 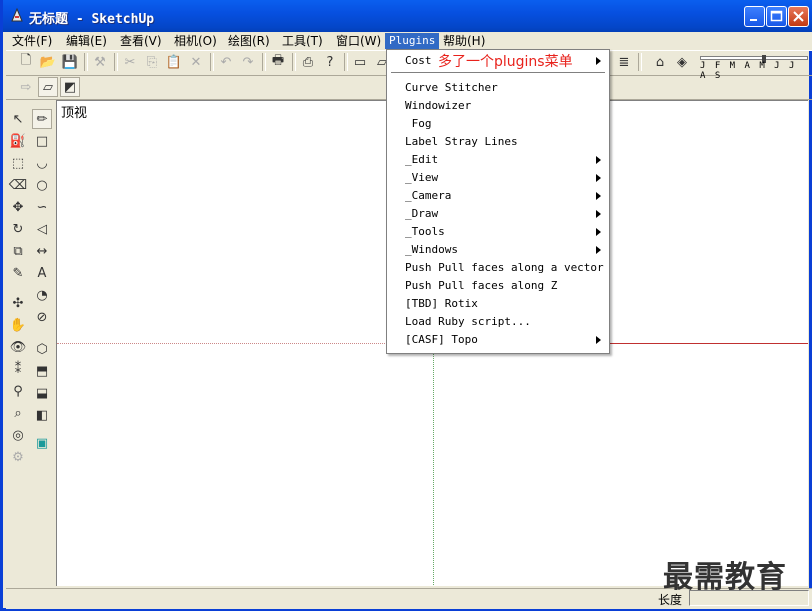 I want to click on menu-item-push-pull-z: Push Pull faces along Z, so click(x=481, y=286).